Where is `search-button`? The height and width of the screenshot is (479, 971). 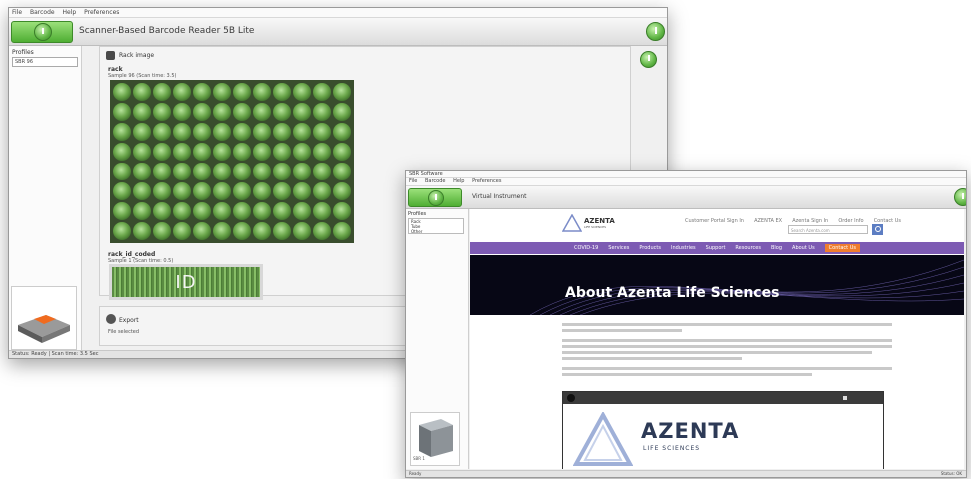 search-button is located at coordinates (877, 229).